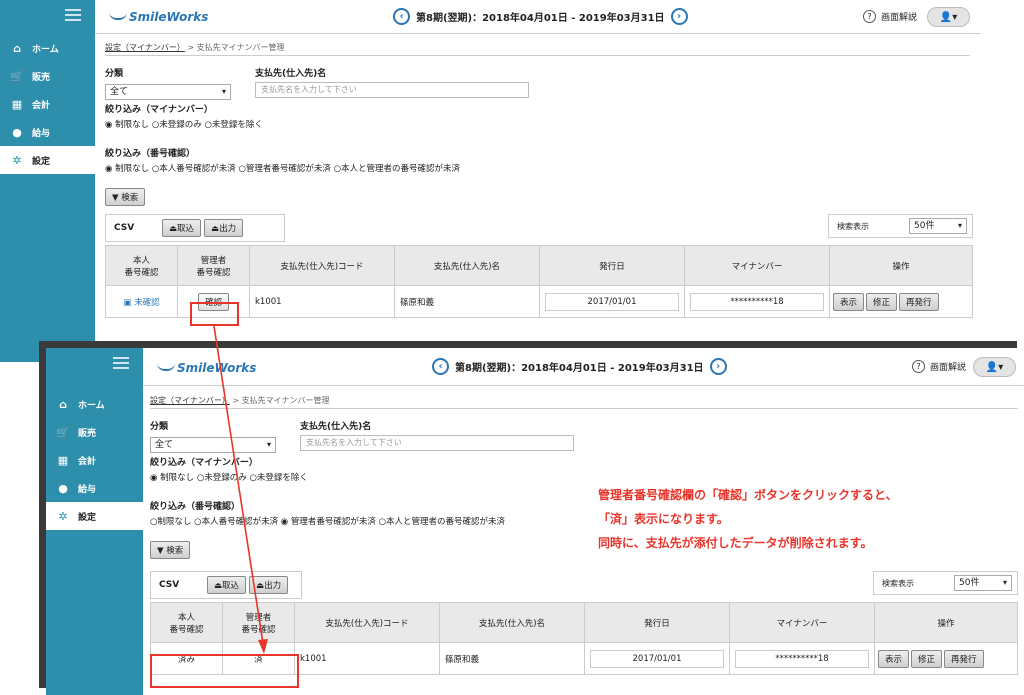 This screenshot has width=1024, height=695. What do you see at coordinates (748, 495) in the screenshot?
I see `annotation-line-1: 管理者番号確認欄の「確認」ボタンをクリックすると、` at bounding box center [748, 495].